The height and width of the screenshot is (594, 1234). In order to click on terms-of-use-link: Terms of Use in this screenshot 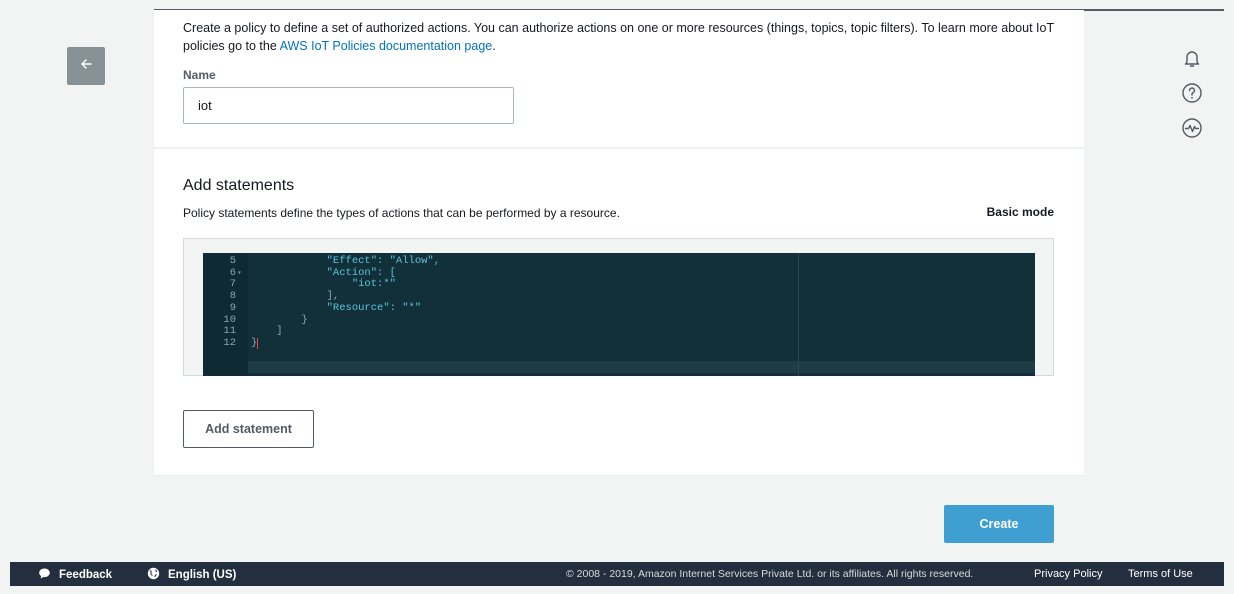, I will do `click(1160, 574)`.